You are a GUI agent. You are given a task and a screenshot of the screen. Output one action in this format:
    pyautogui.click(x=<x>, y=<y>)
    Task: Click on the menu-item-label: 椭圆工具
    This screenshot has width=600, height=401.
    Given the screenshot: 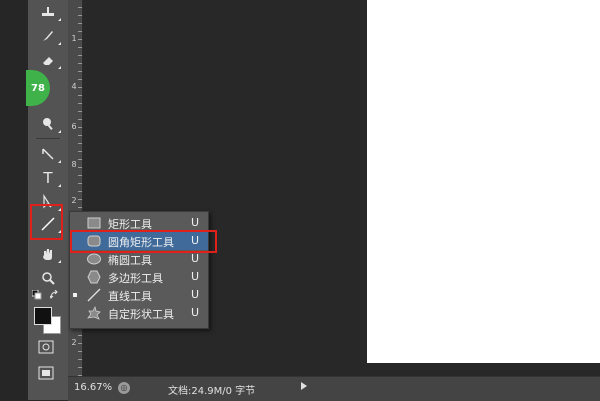 What is the action you would take?
    pyautogui.click(x=130, y=260)
    